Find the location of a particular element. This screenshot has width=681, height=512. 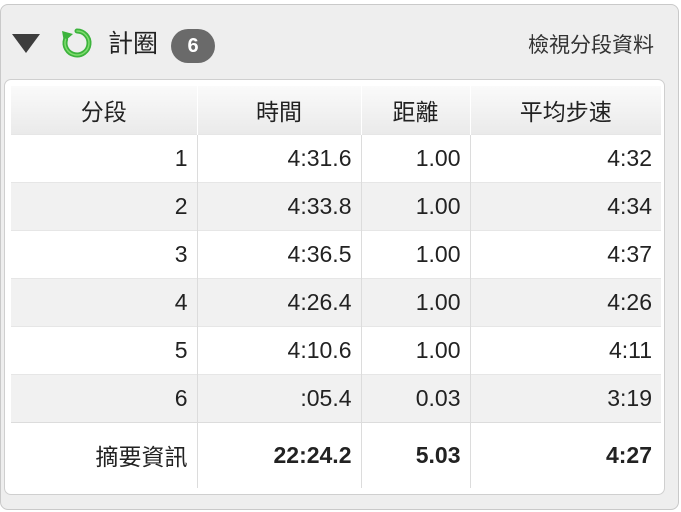

column-header-lap: 分段 is located at coordinates (104, 110).